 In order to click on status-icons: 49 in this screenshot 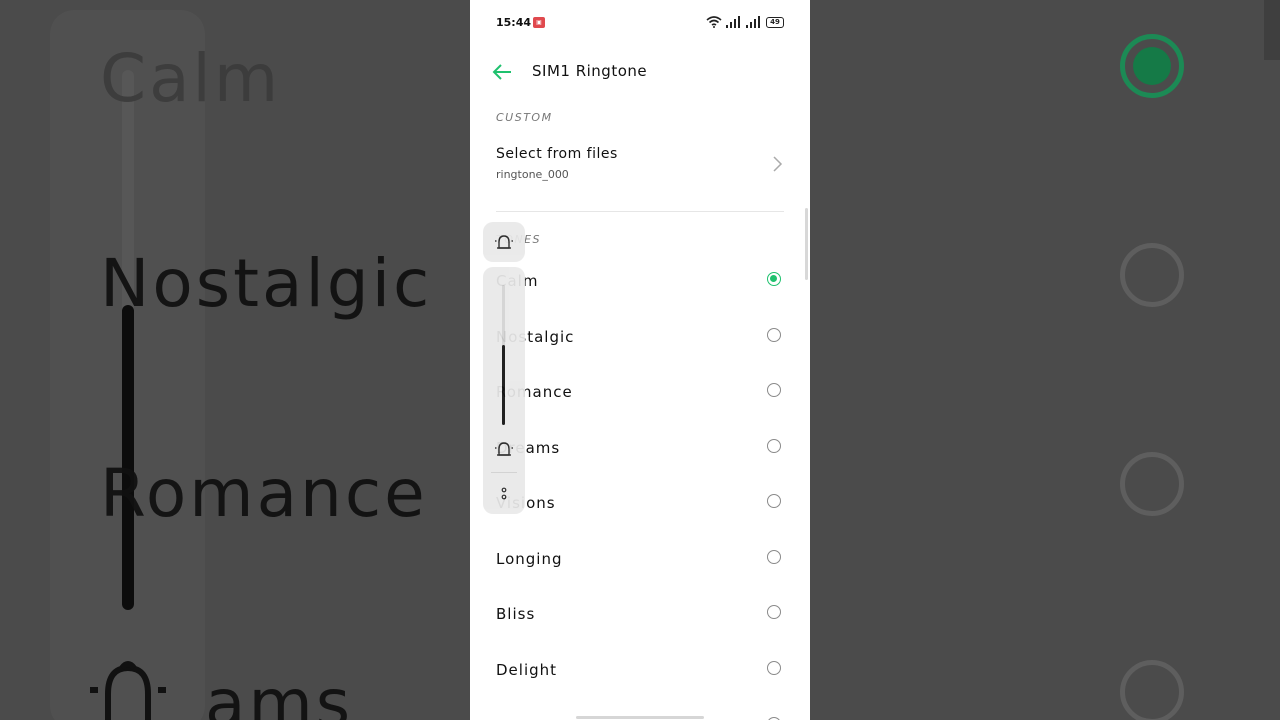, I will do `click(746, 23)`.